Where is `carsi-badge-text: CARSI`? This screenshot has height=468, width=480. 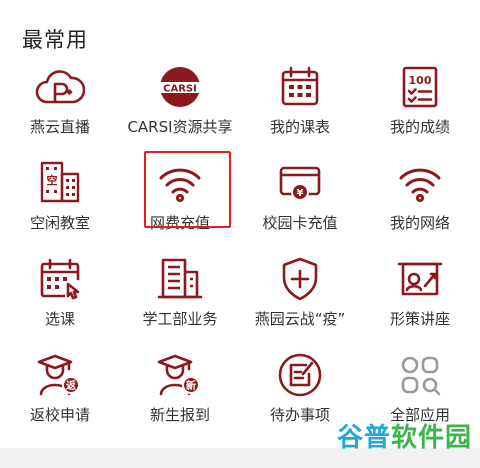
carsi-badge-text: CARSI is located at coordinates (180, 89).